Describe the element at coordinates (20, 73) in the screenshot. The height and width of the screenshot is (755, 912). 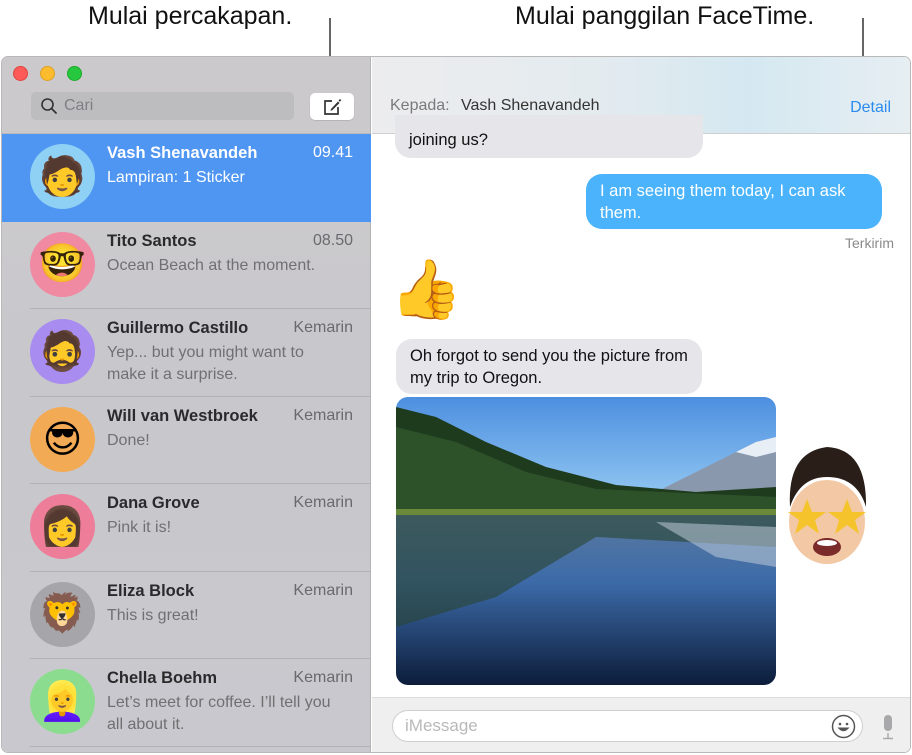
I see `close-window-button` at that location.